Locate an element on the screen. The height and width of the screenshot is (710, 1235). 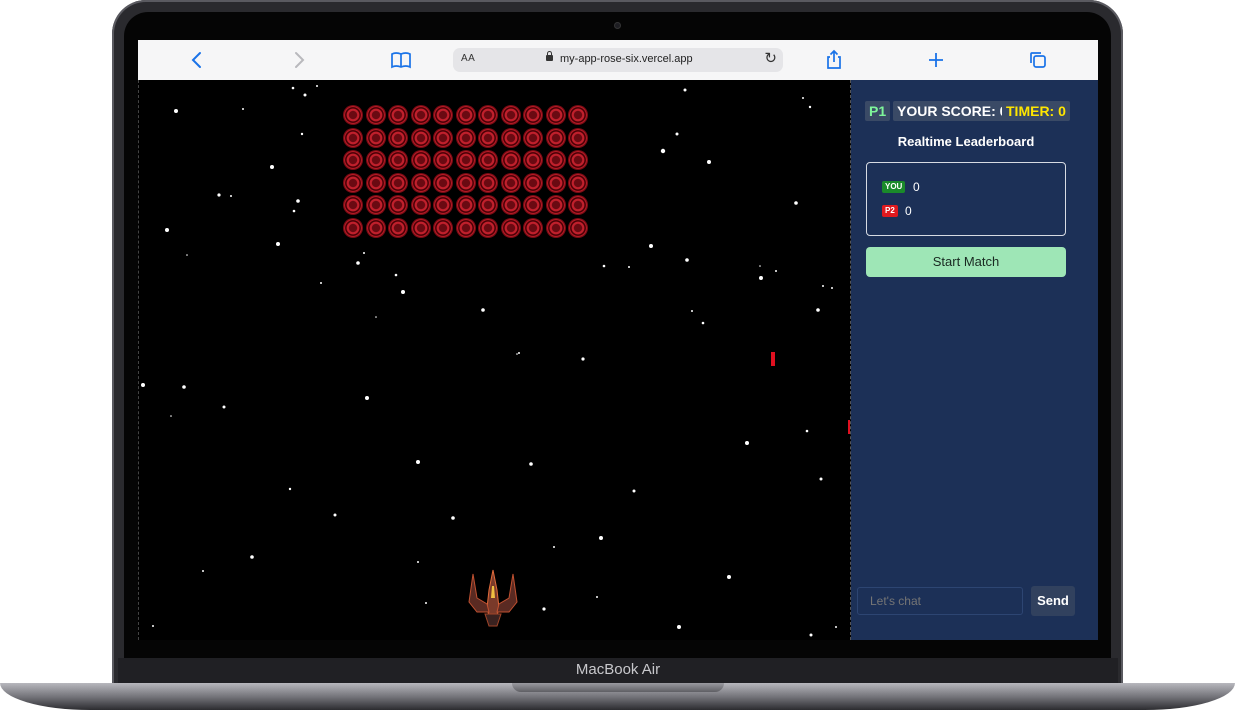
new-tab-icon is located at coordinates (936, 60).